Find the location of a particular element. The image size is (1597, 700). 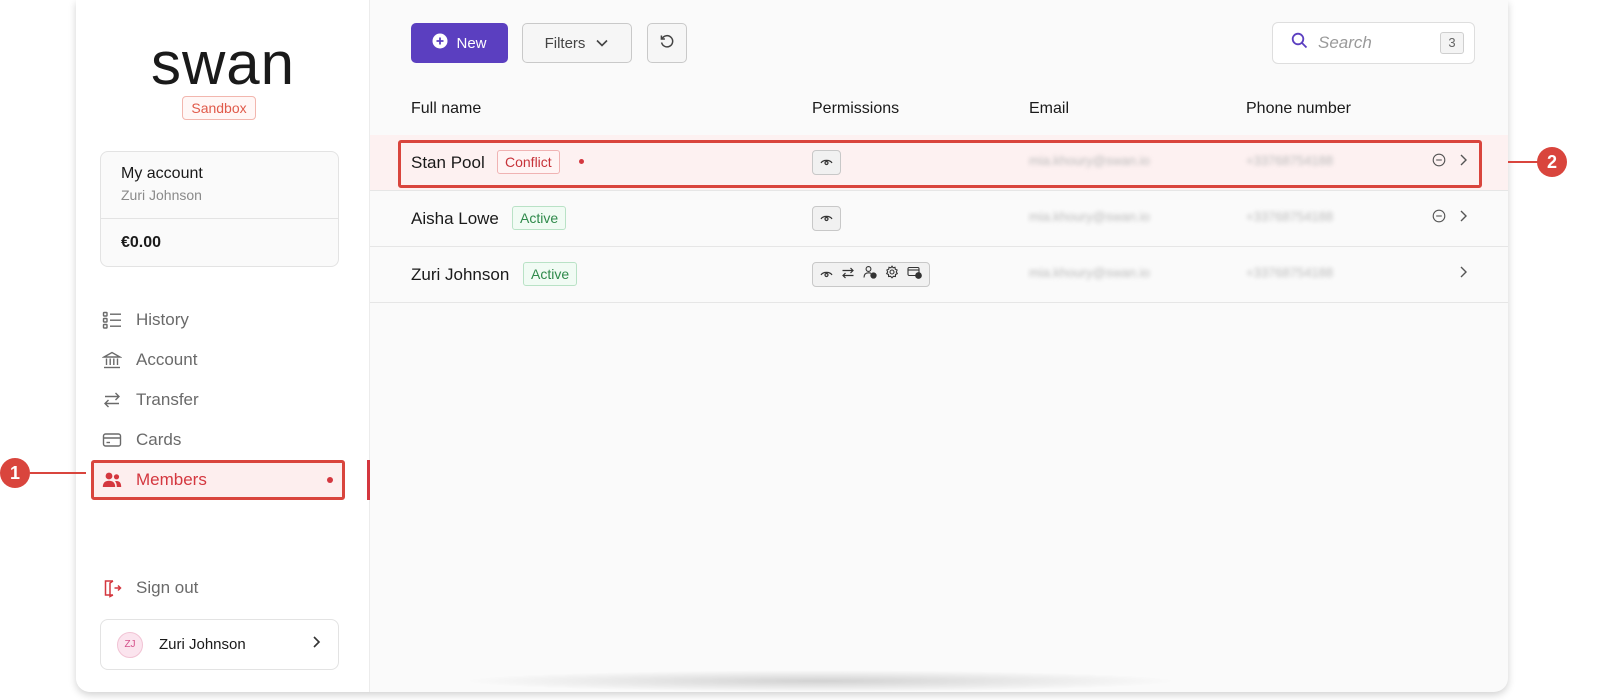

account-card-title: My account is located at coordinates (162, 173).